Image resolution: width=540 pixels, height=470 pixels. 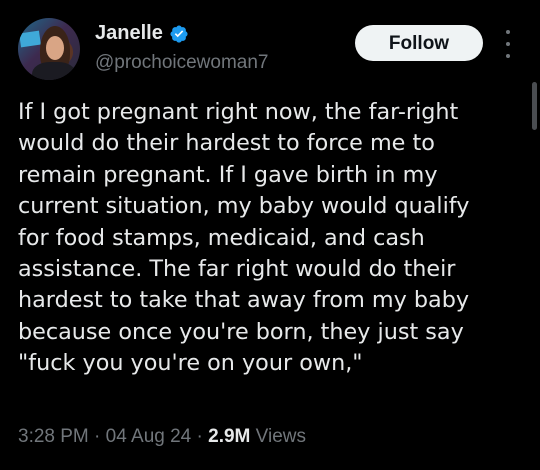 What do you see at coordinates (534, 106) in the screenshot?
I see `scrollbar-thumb` at bounding box center [534, 106].